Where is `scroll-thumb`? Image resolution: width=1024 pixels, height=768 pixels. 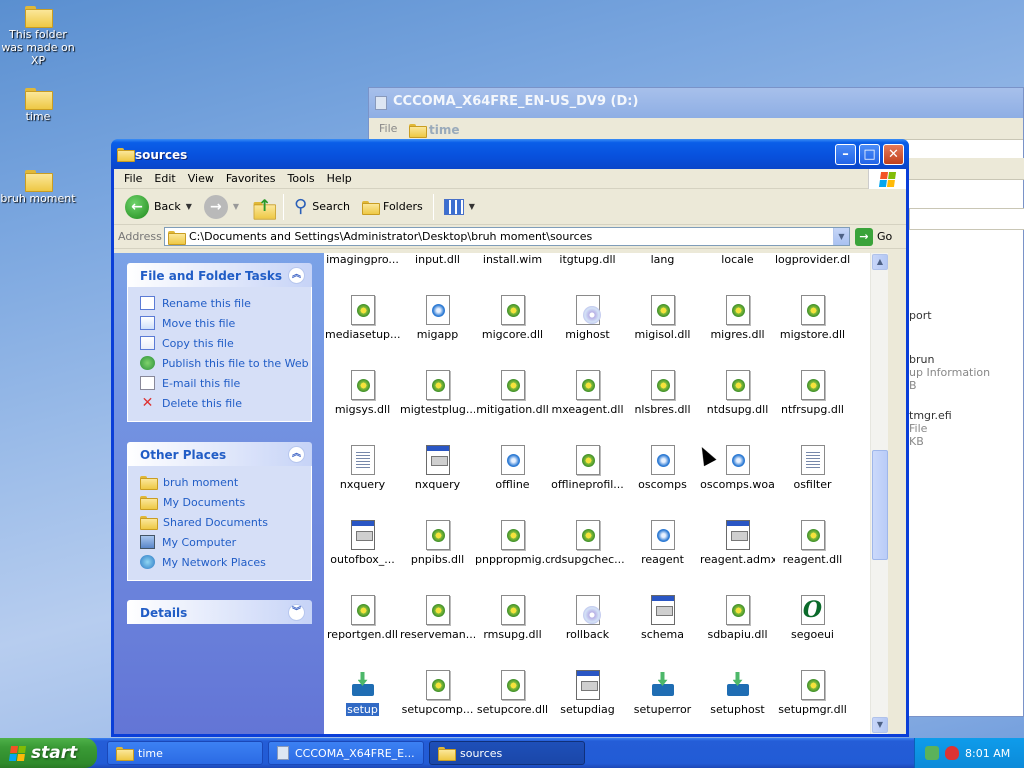 scroll-thumb is located at coordinates (880, 505).